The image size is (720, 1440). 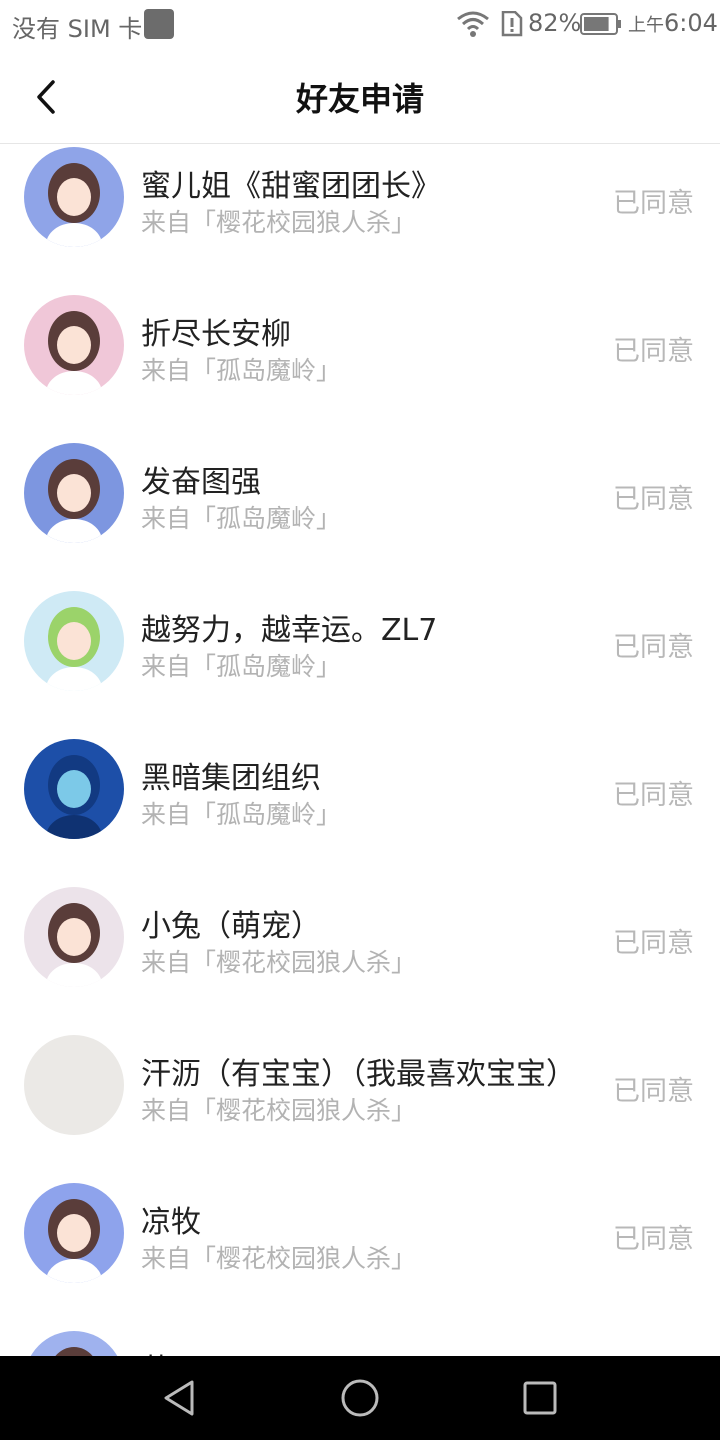 What do you see at coordinates (171, 1222) in the screenshot?
I see `requester-name: 凉牧` at bounding box center [171, 1222].